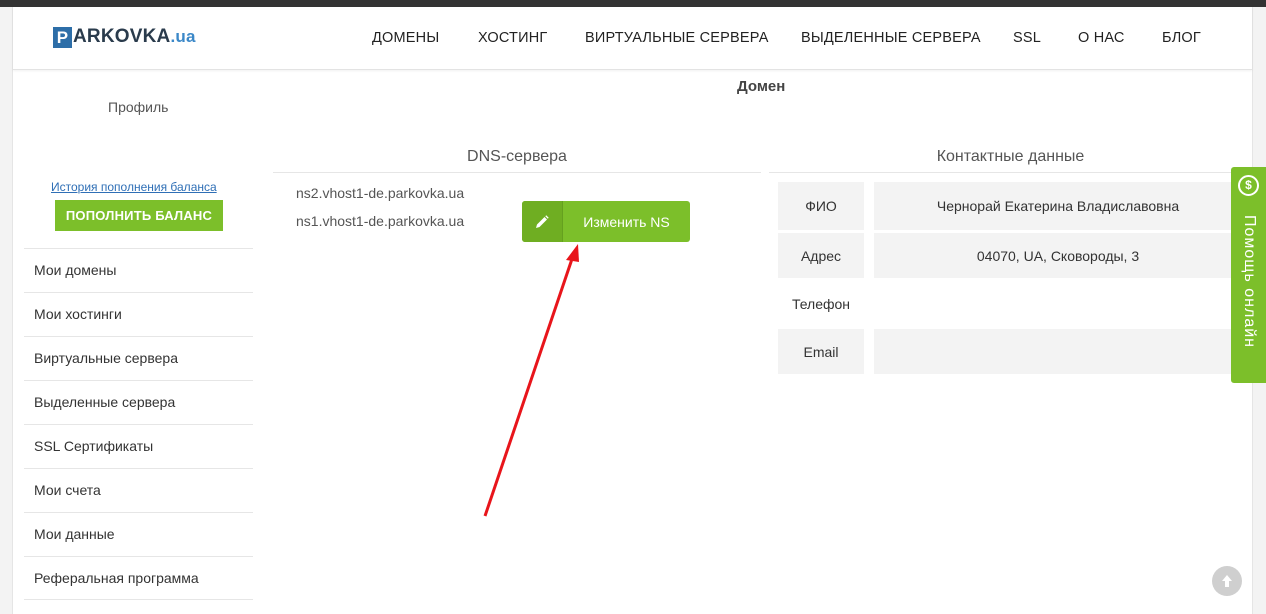 The width and height of the screenshot is (1266, 614). I want to click on online-help-tab: $ Помощь онлайн, so click(1248, 275).